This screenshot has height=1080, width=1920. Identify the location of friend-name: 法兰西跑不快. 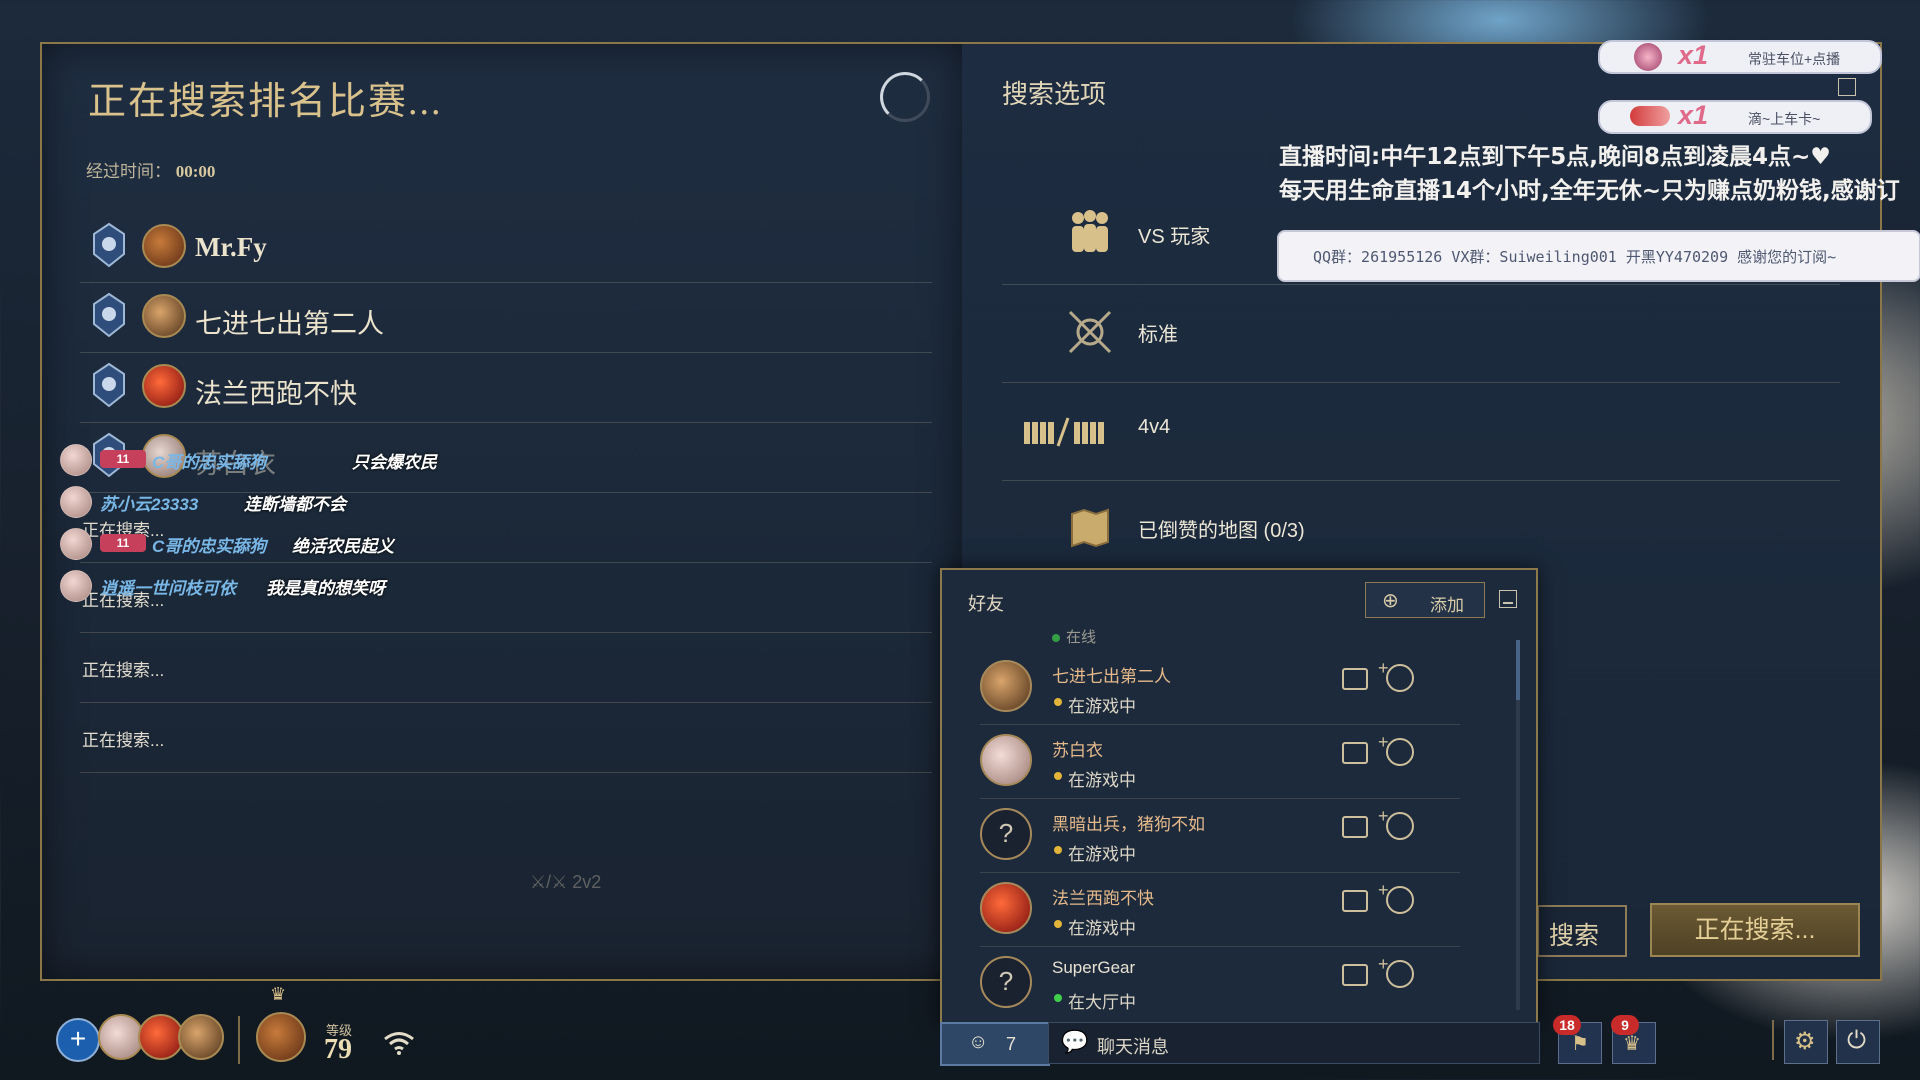
(1103, 898).